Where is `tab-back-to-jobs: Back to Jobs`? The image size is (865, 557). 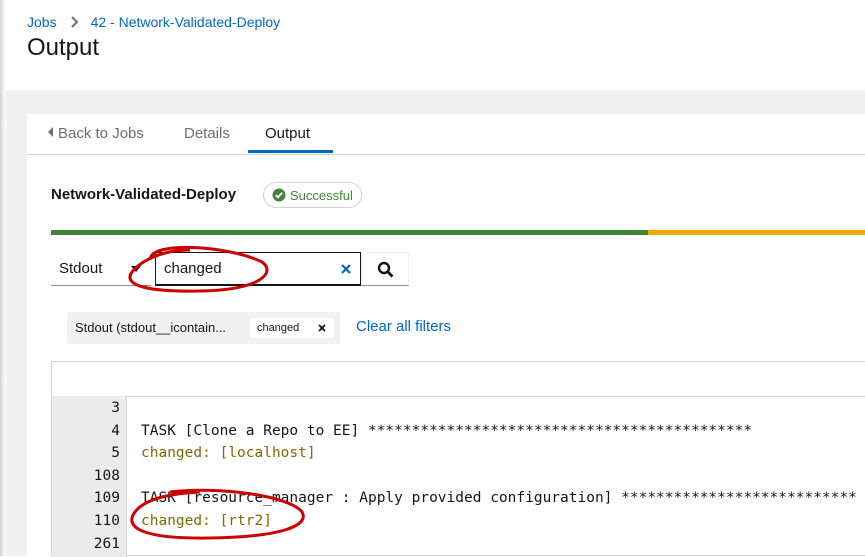 tab-back-to-jobs: Back to Jobs is located at coordinates (96, 134).